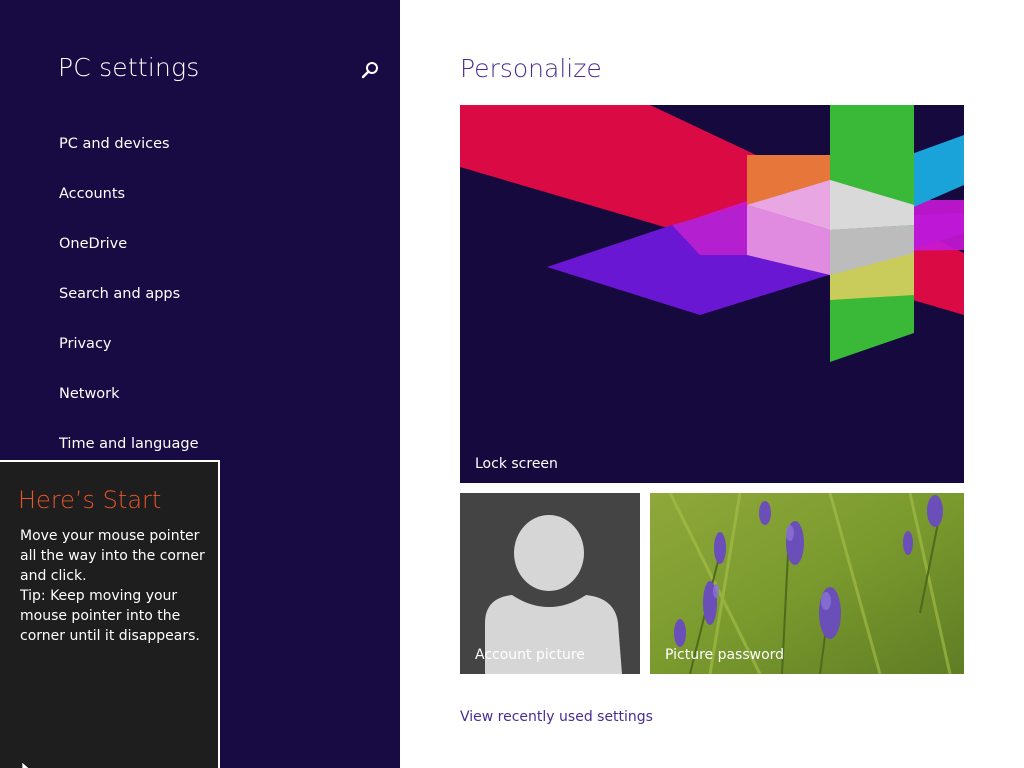  What do you see at coordinates (129, 158) in the screenshot?
I see `nav-item-pc-and-devices: PC and devices` at bounding box center [129, 158].